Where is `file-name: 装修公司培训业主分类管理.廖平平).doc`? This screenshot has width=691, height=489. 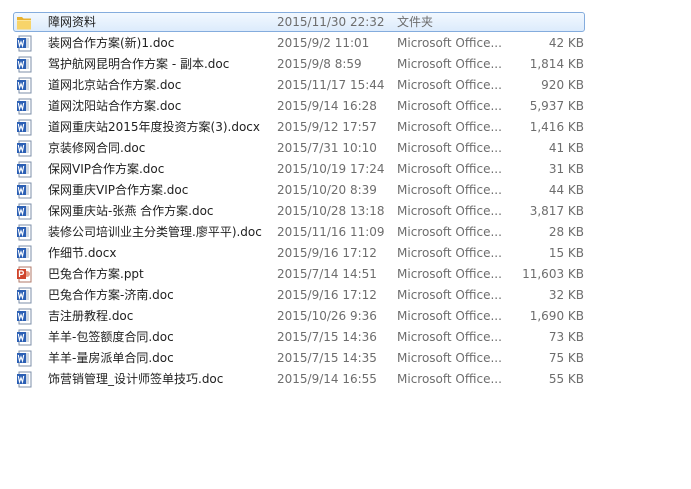 file-name: 装修公司培训业主分类管理.廖平平).doc is located at coordinates (155, 232).